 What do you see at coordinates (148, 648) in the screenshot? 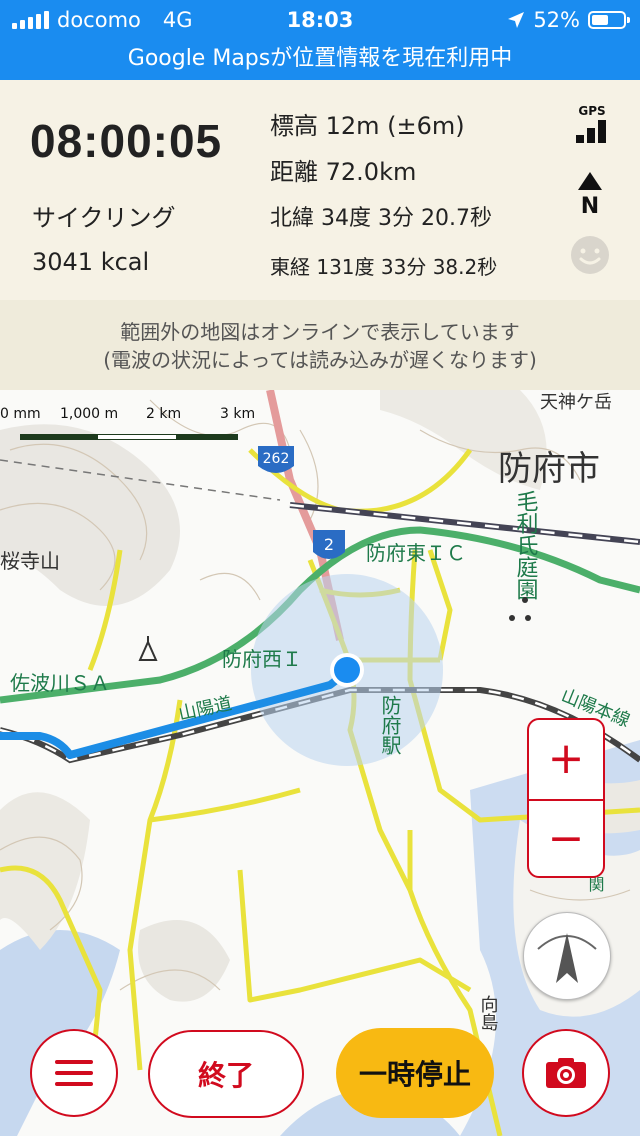
I see `peak-icon` at bounding box center [148, 648].